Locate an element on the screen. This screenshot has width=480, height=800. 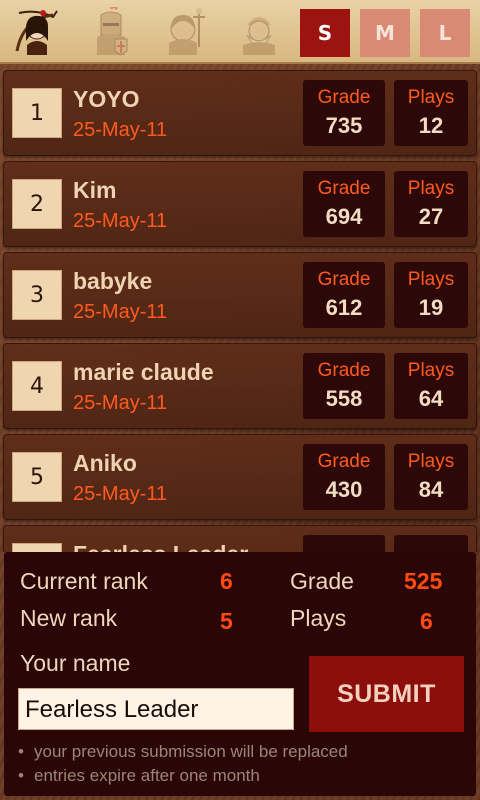
note-item: • entries expire after one month is located at coordinates (139, 776).